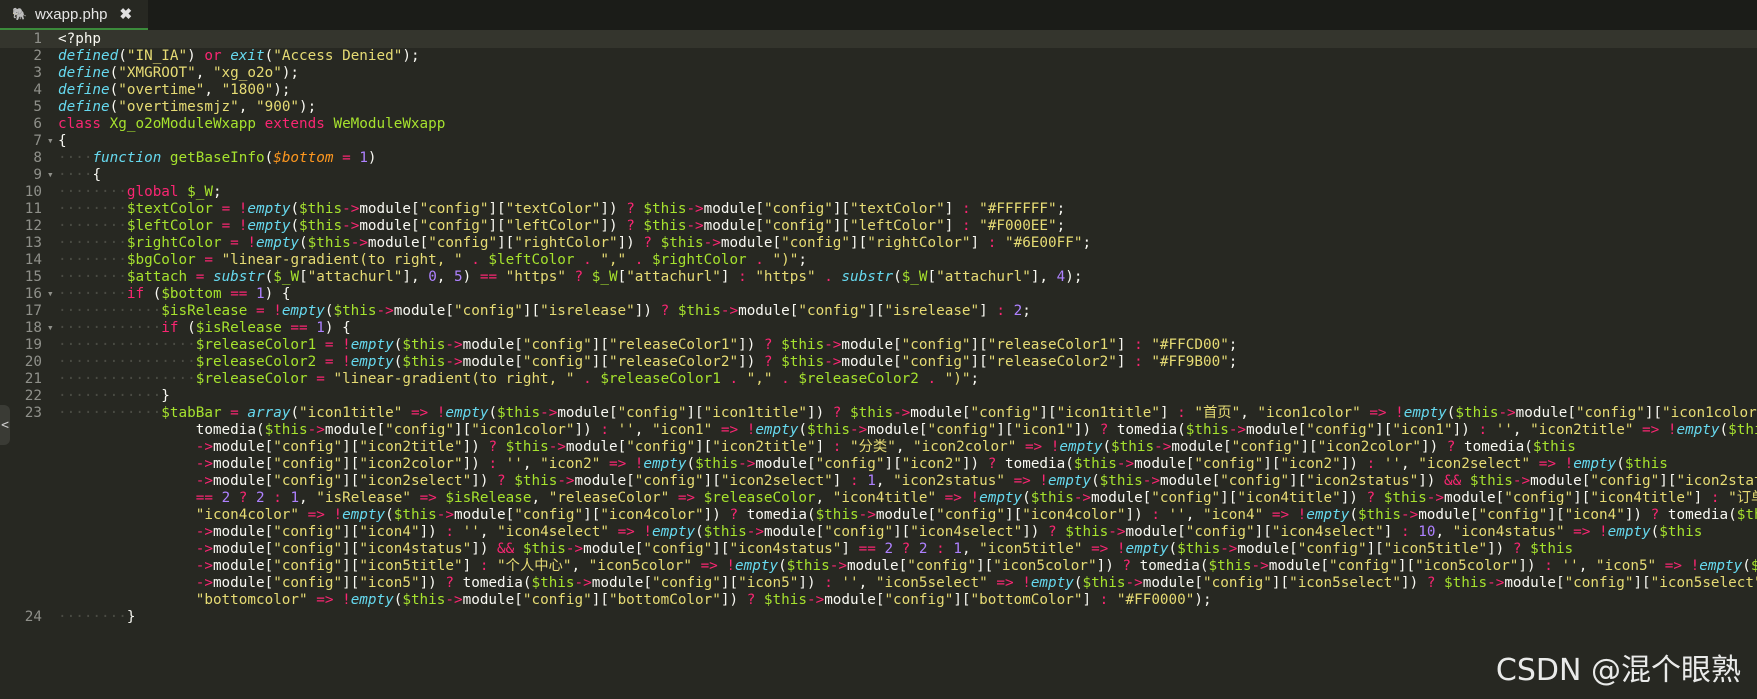 The height and width of the screenshot is (699, 1757). Describe the element at coordinates (878, 141) in the screenshot. I see `code-line: 7 ▾{` at that location.